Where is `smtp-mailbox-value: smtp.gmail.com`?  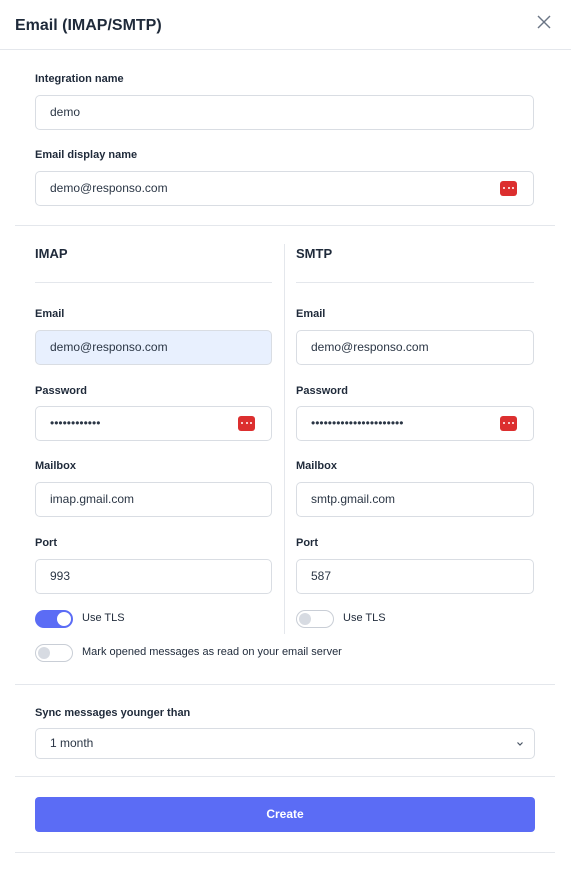 smtp-mailbox-value: smtp.gmail.com is located at coordinates (353, 499).